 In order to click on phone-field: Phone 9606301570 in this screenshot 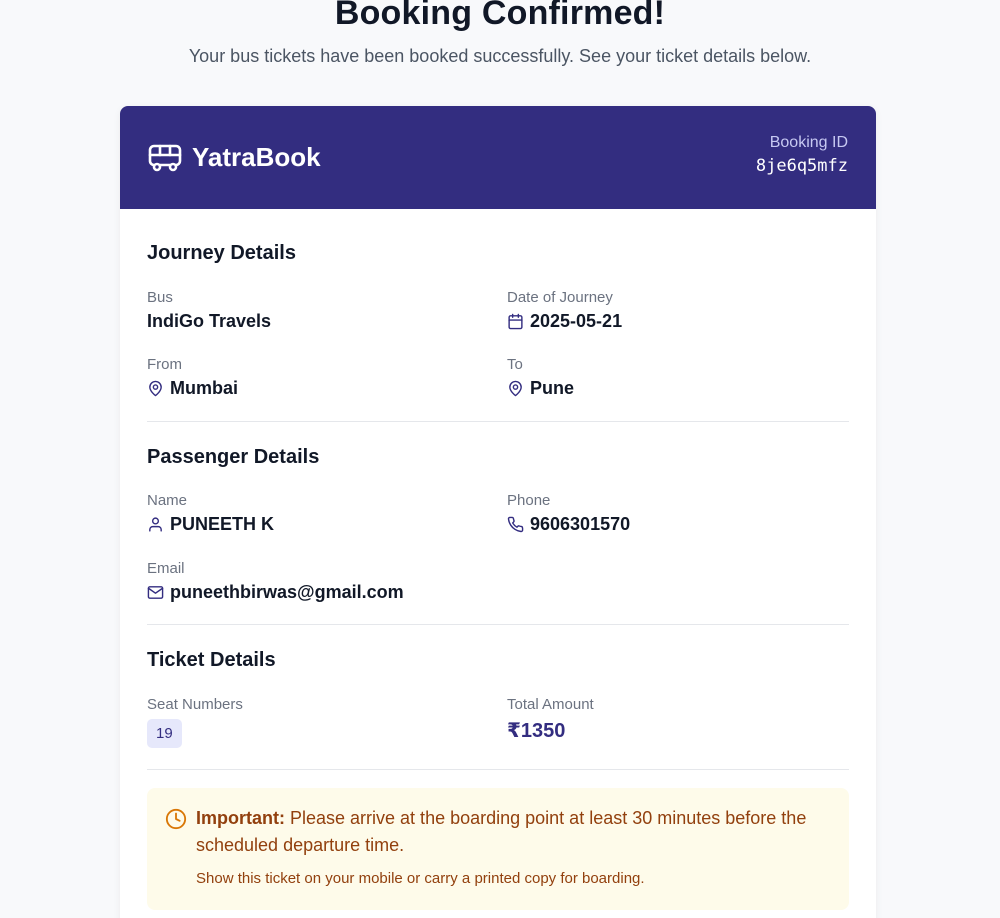, I will do `click(568, 513)`.